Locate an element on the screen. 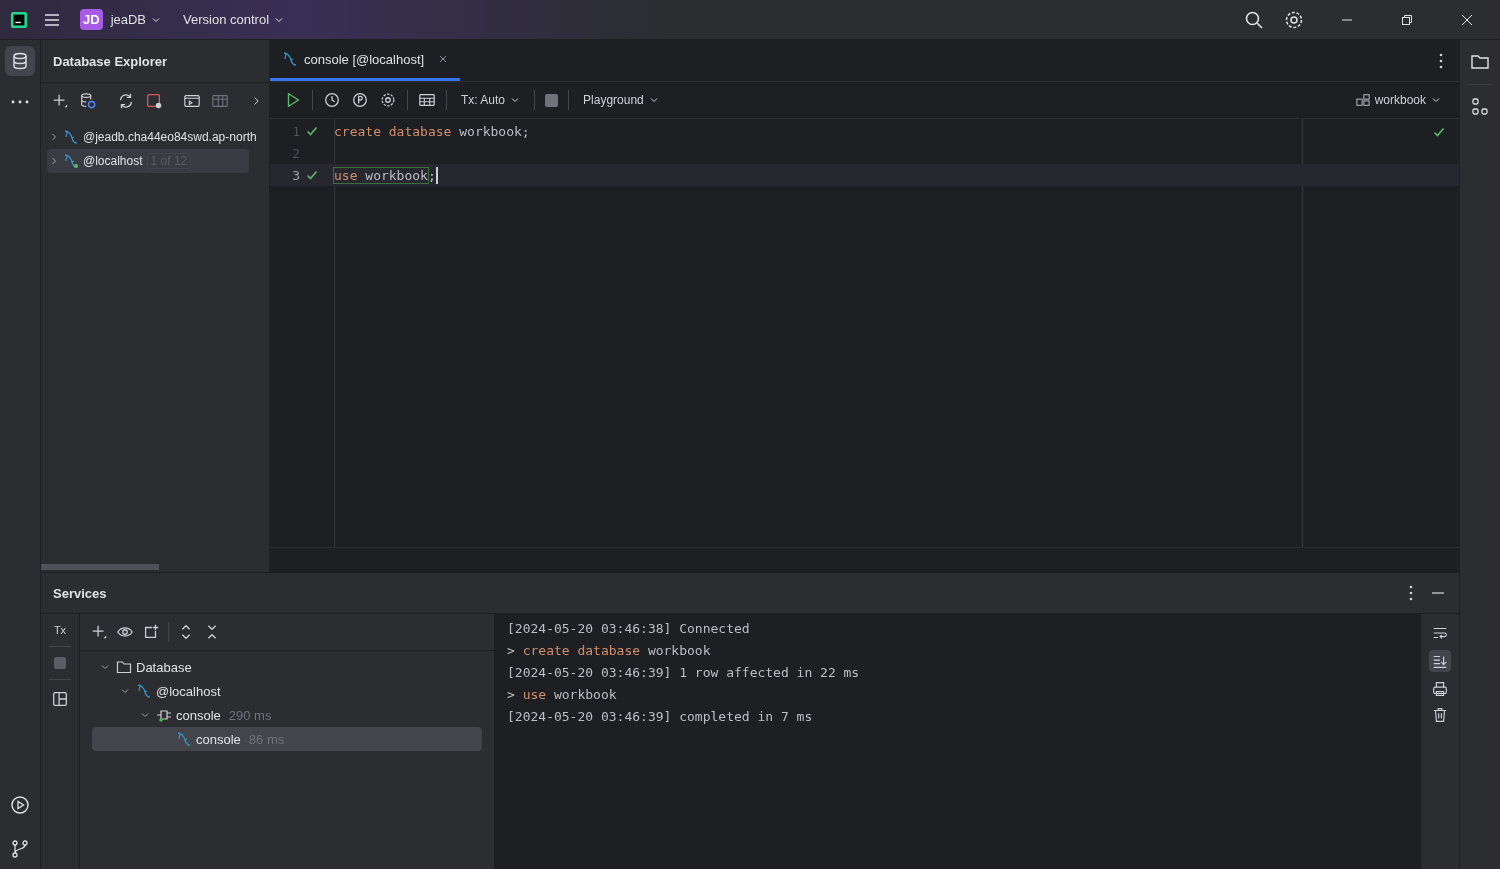 Image resolution: width=1500 pixels, height=869 pixels. service-item: console 290 ms is located at coordinates (287, 715).